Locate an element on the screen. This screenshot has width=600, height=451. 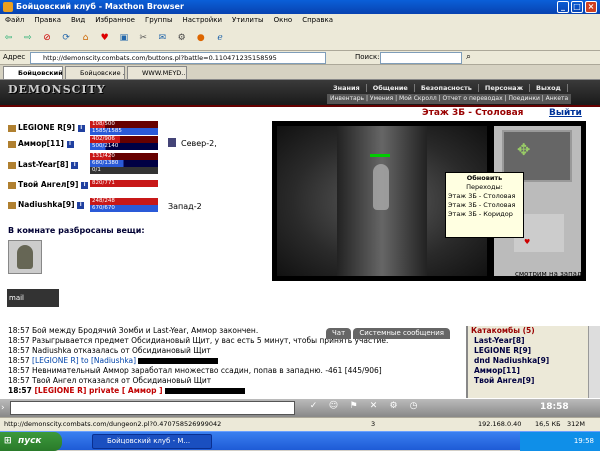
player-name: Аммор[11] i is located at coordinates (41, 143).